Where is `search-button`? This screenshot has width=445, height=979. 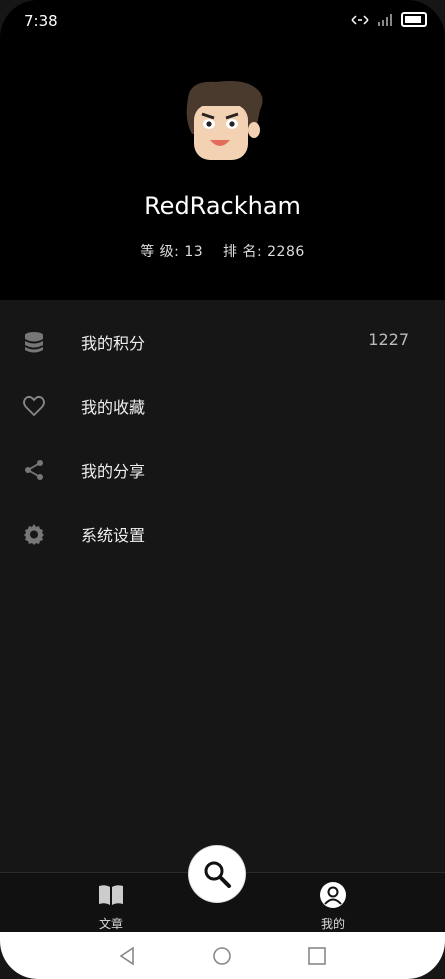 search-button is located at coordinates (217, 874).